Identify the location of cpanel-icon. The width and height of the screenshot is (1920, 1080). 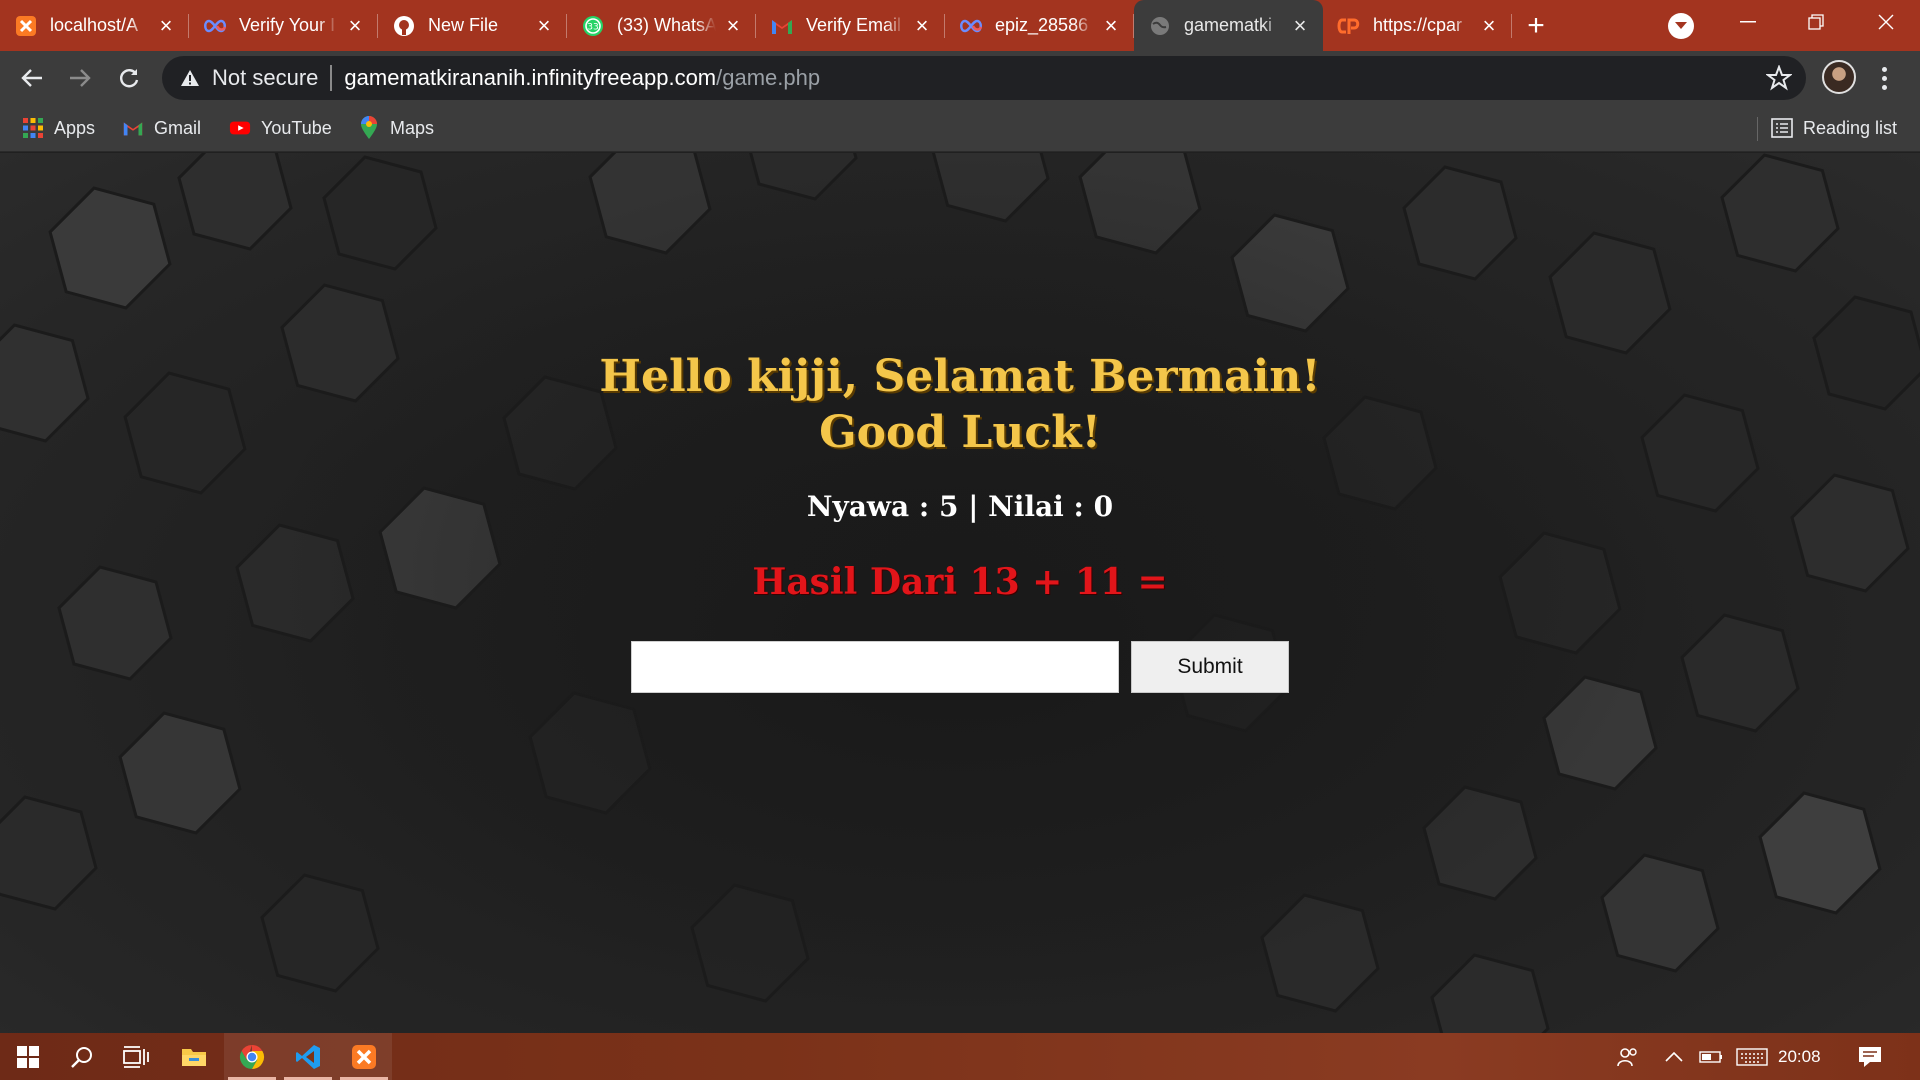
(1349, 26).